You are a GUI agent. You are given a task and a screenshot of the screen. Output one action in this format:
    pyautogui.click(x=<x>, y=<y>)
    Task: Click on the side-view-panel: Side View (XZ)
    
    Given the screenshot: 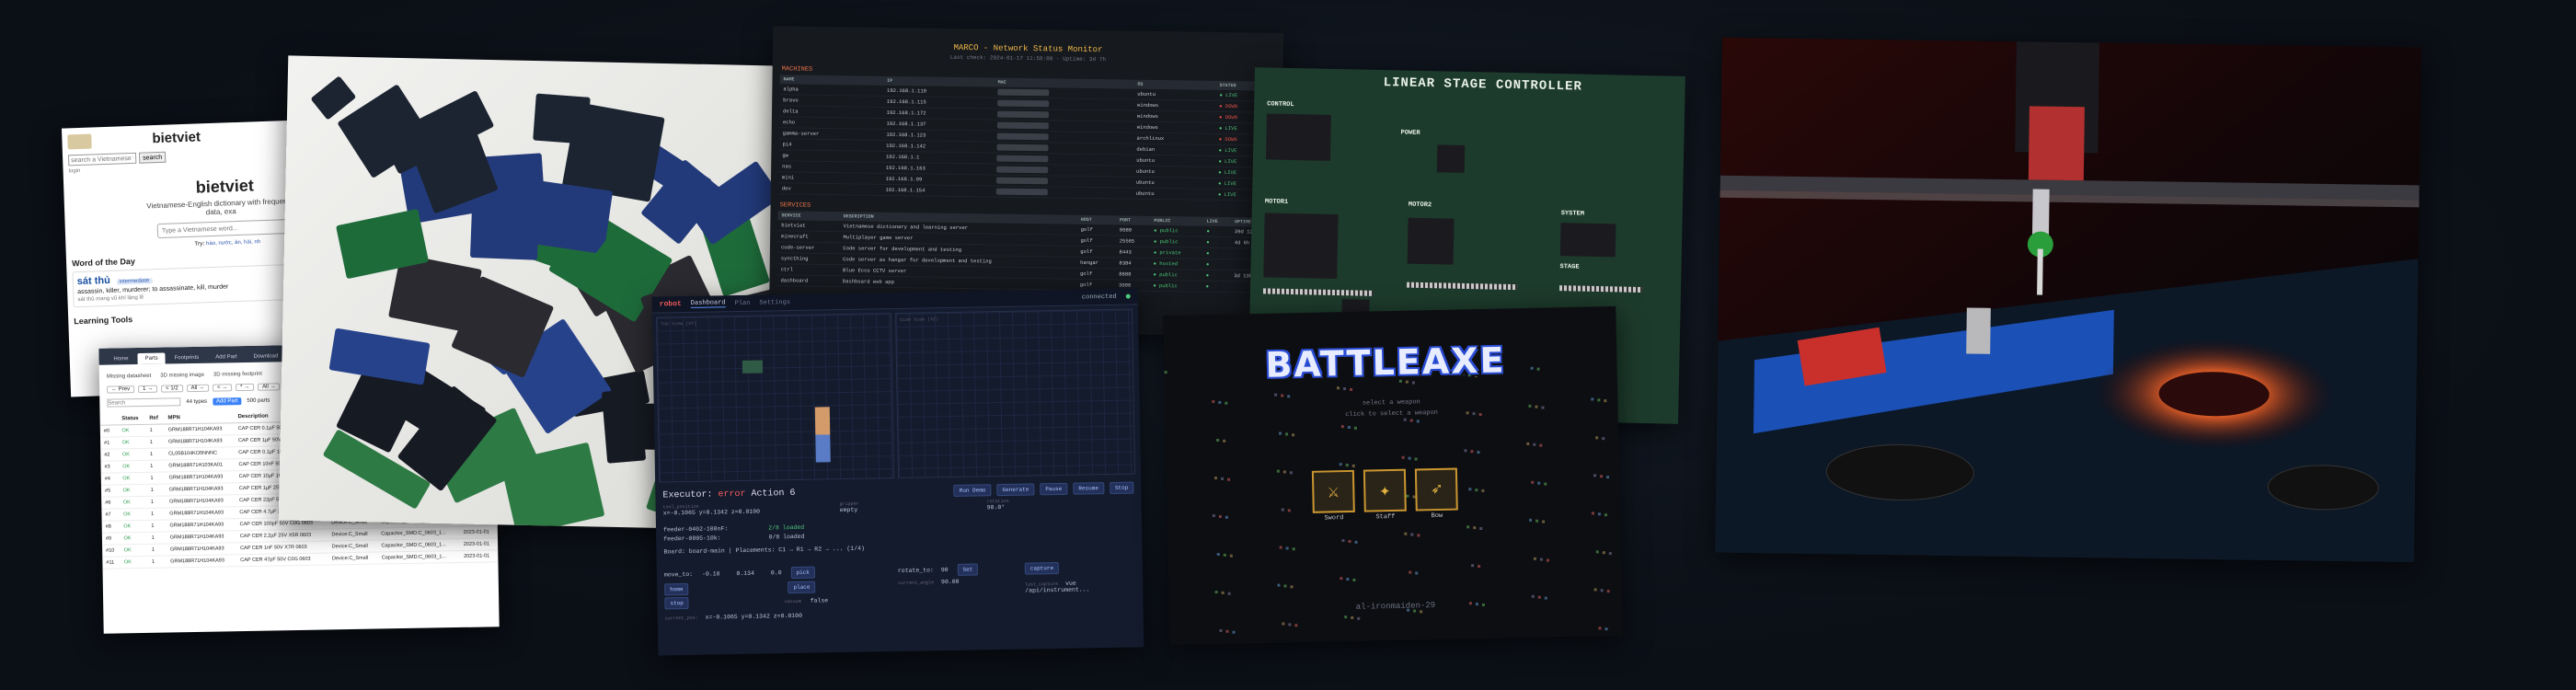 What is the action you would take?
    pyautogui.click(x=1015, y=393)
    